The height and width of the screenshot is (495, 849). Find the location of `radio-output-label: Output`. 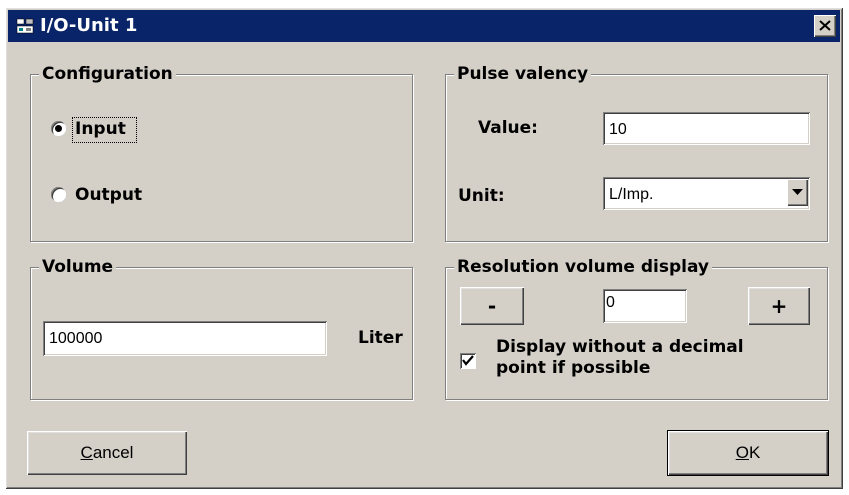

radio-output-label: Output is located at coordinates (108, 195).